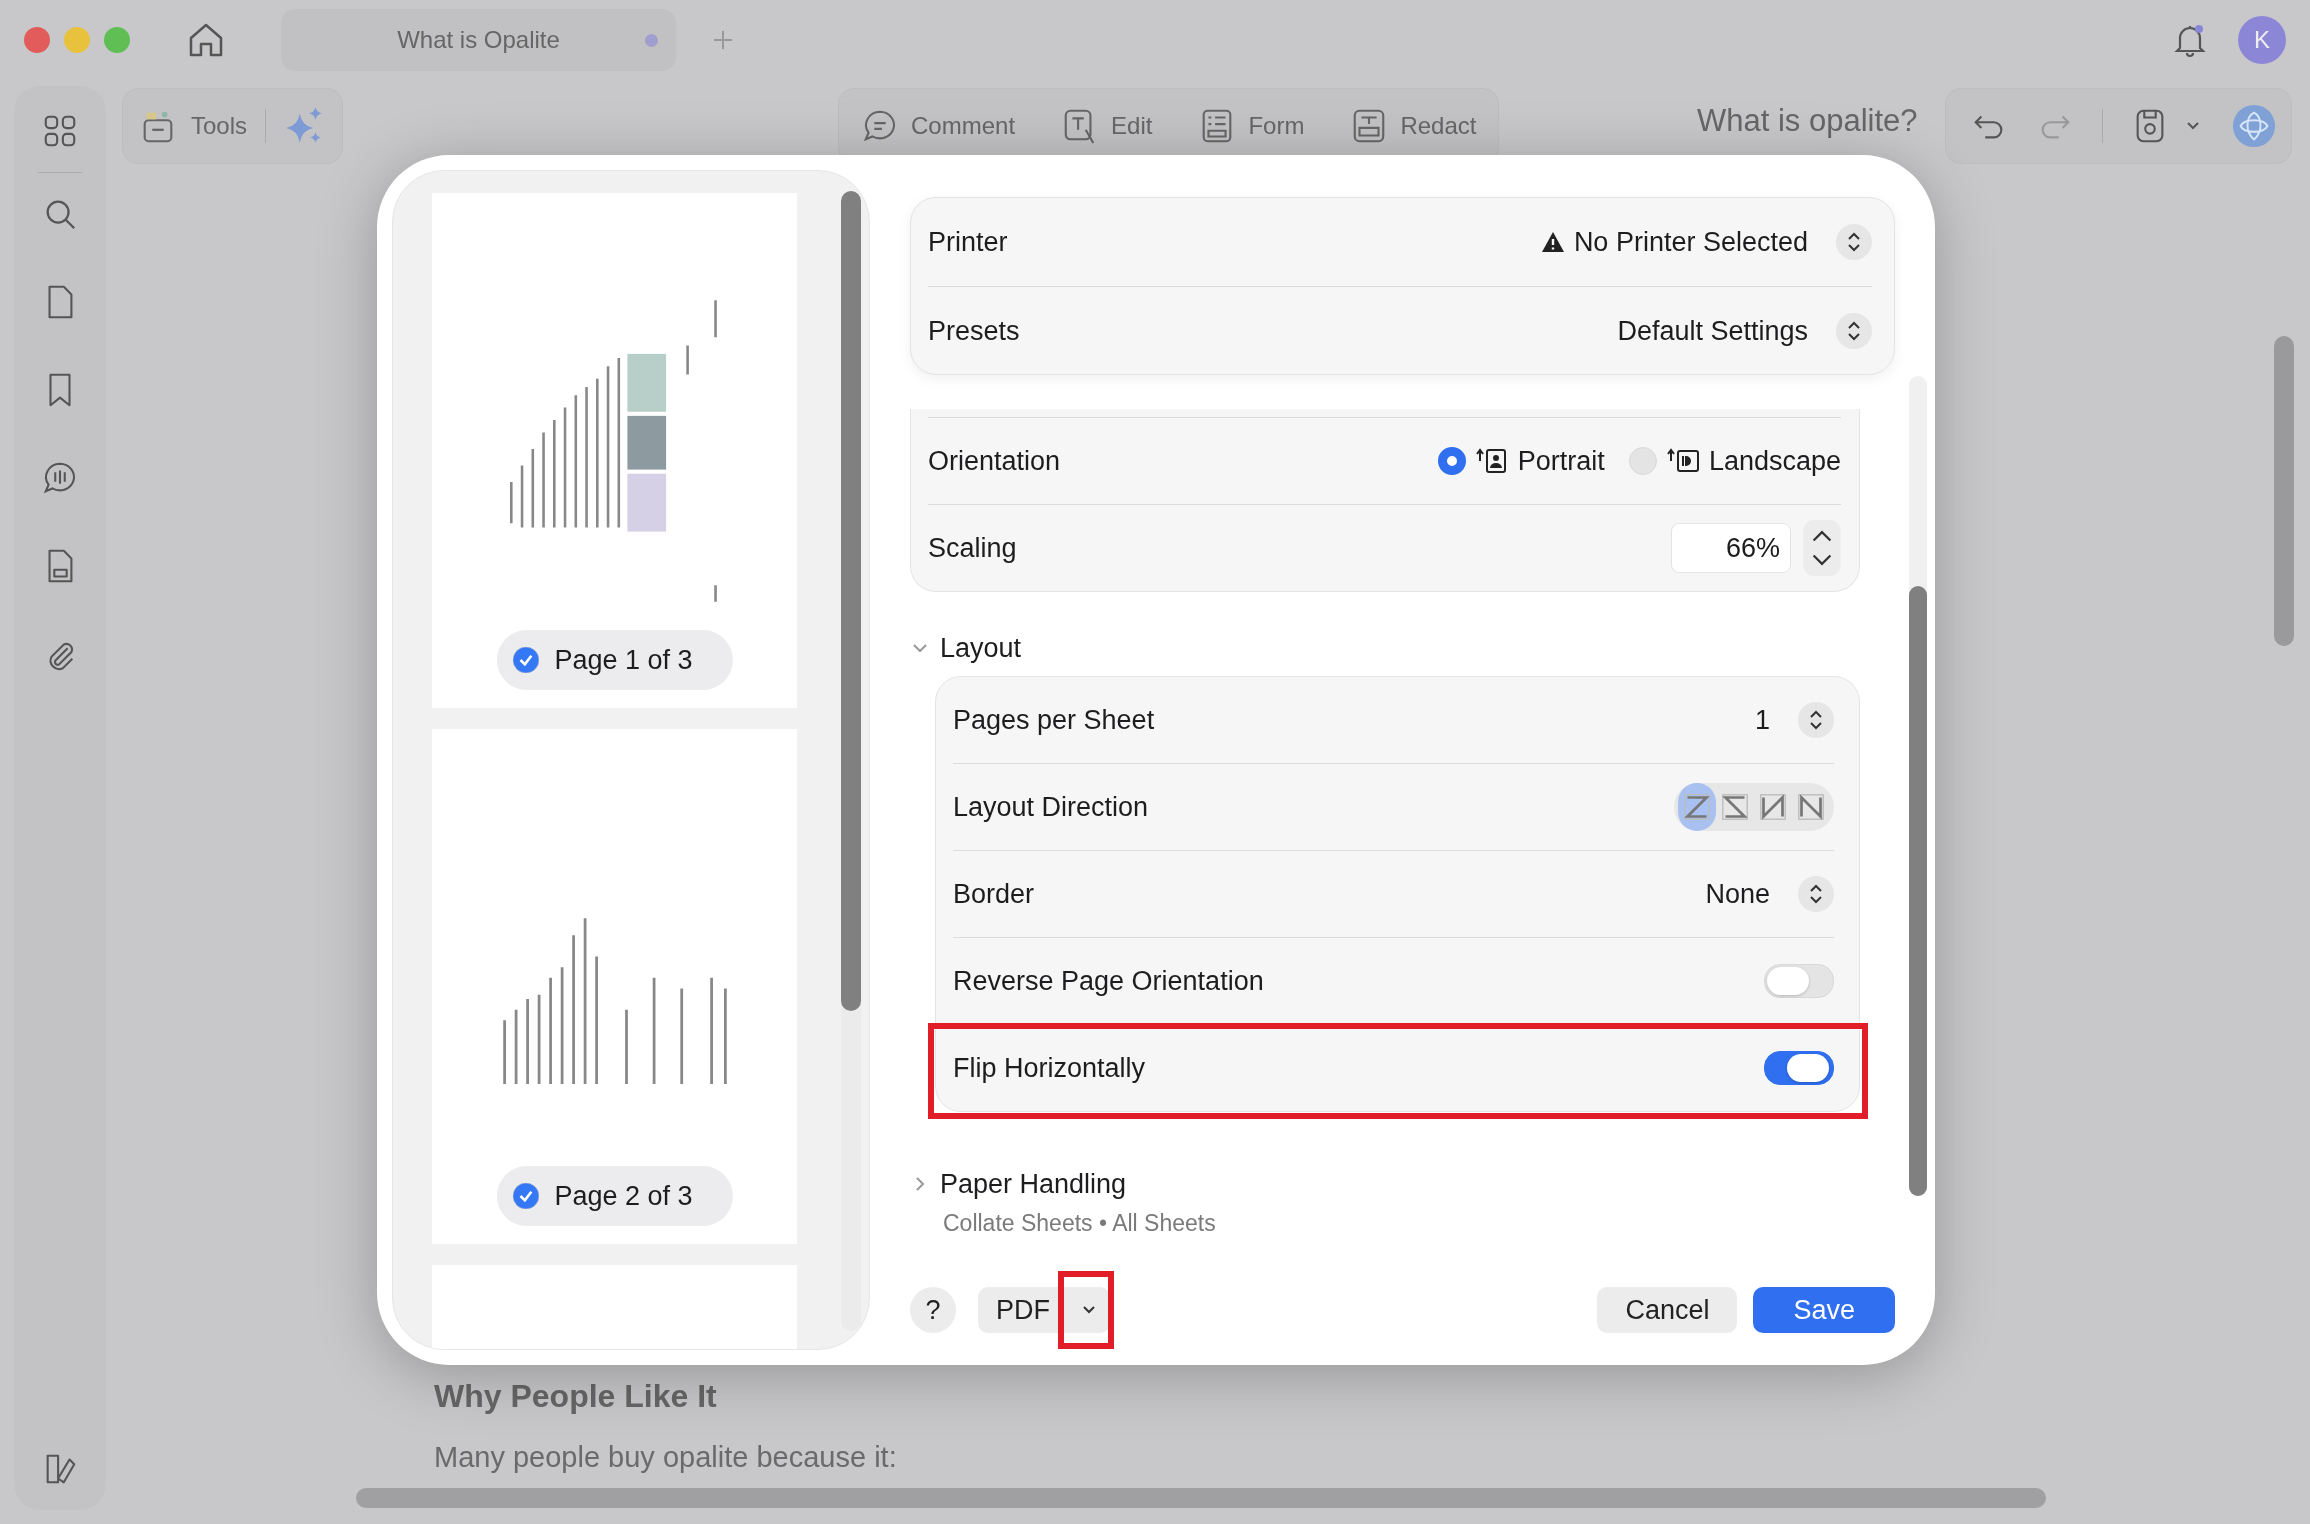 The height and width of the screenshot is (1524, 2310). I want to click on setting-label: Orientation, so click(994, 461).